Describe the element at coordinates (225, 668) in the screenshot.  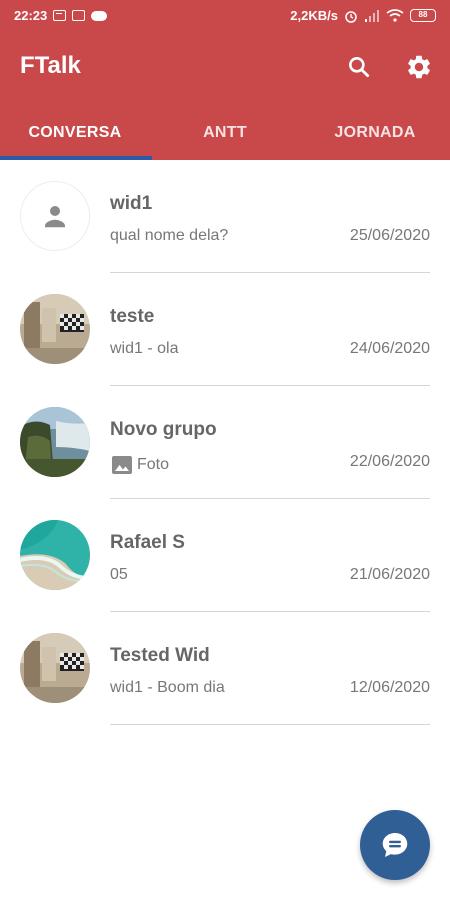
I see `chat-item: Tested Wid wid1 - Boom dia 12/06/2020` at that location.